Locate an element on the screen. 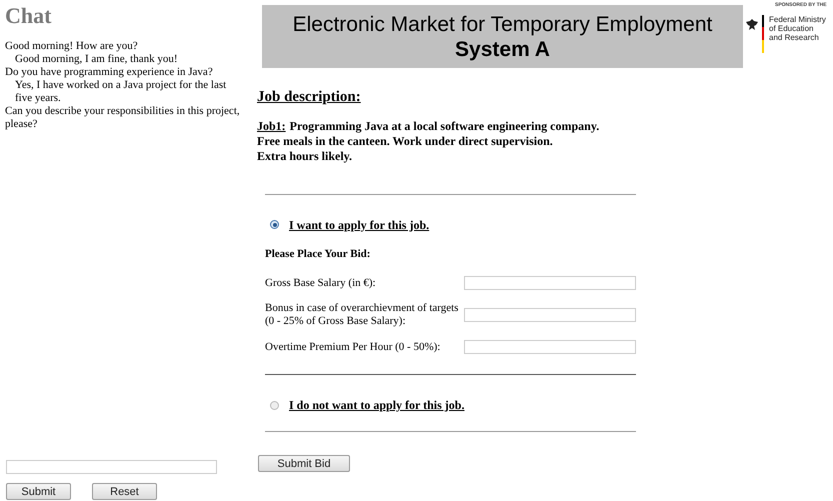 The width and height of the screenshot is (833, 501). chat-title: Chat is located at coordinates (28, 16).